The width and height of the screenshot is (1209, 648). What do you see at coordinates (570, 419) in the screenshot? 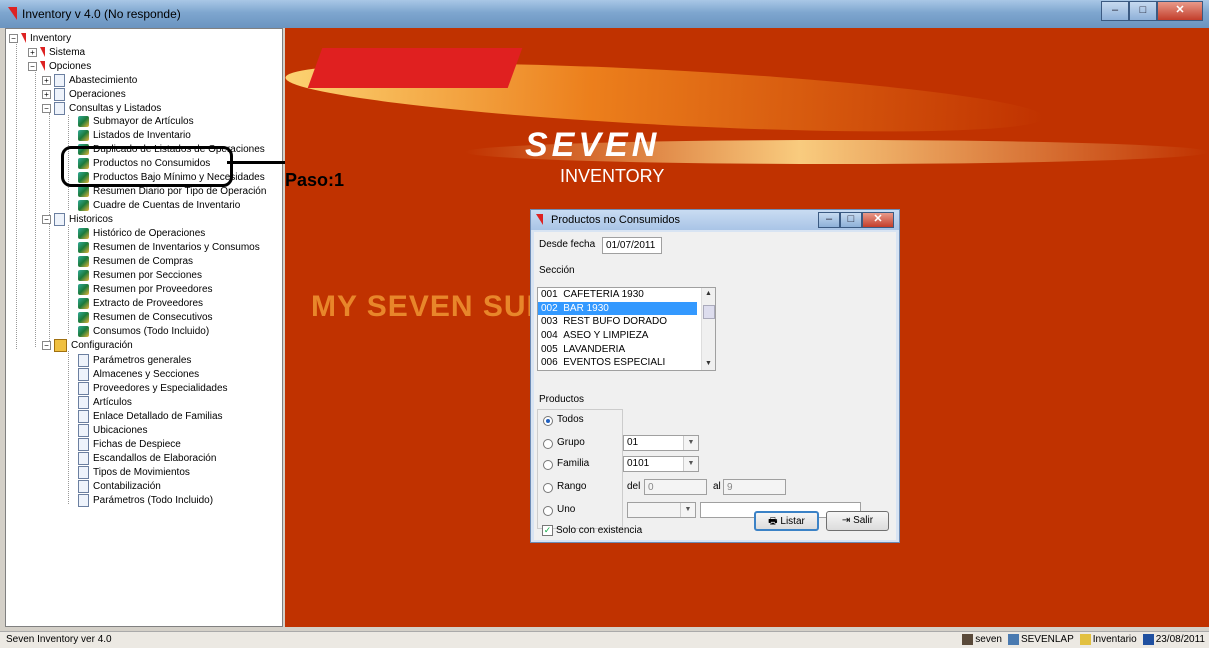
I see `radio-todos-label: Todos` at bounding box center [570, 419].